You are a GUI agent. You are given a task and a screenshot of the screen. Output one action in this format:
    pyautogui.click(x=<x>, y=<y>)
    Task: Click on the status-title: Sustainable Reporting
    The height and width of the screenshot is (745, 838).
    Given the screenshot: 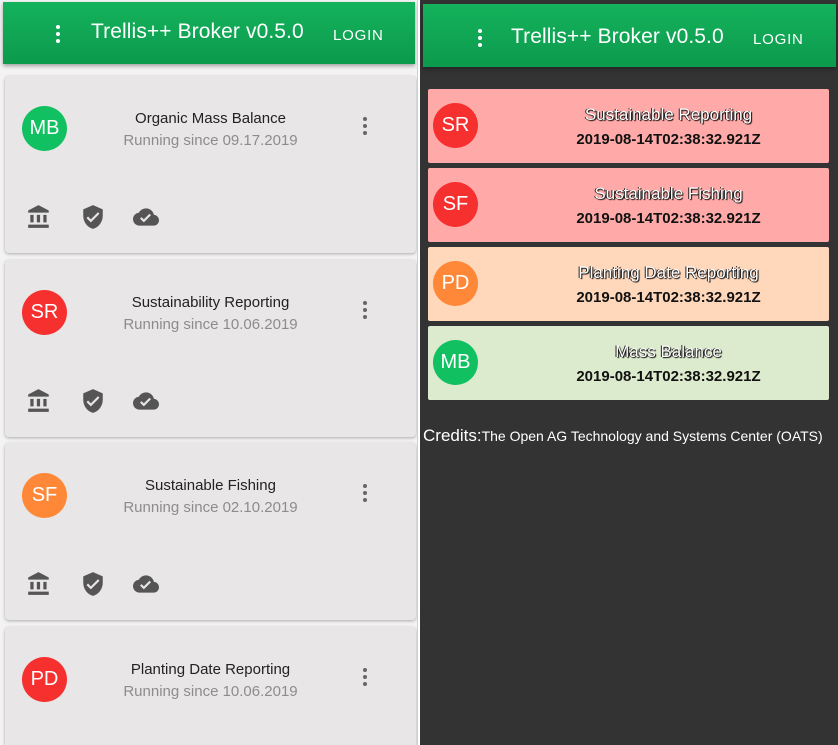 What is the action you would take?
    pyautogui.click(x=668, y=114)
    